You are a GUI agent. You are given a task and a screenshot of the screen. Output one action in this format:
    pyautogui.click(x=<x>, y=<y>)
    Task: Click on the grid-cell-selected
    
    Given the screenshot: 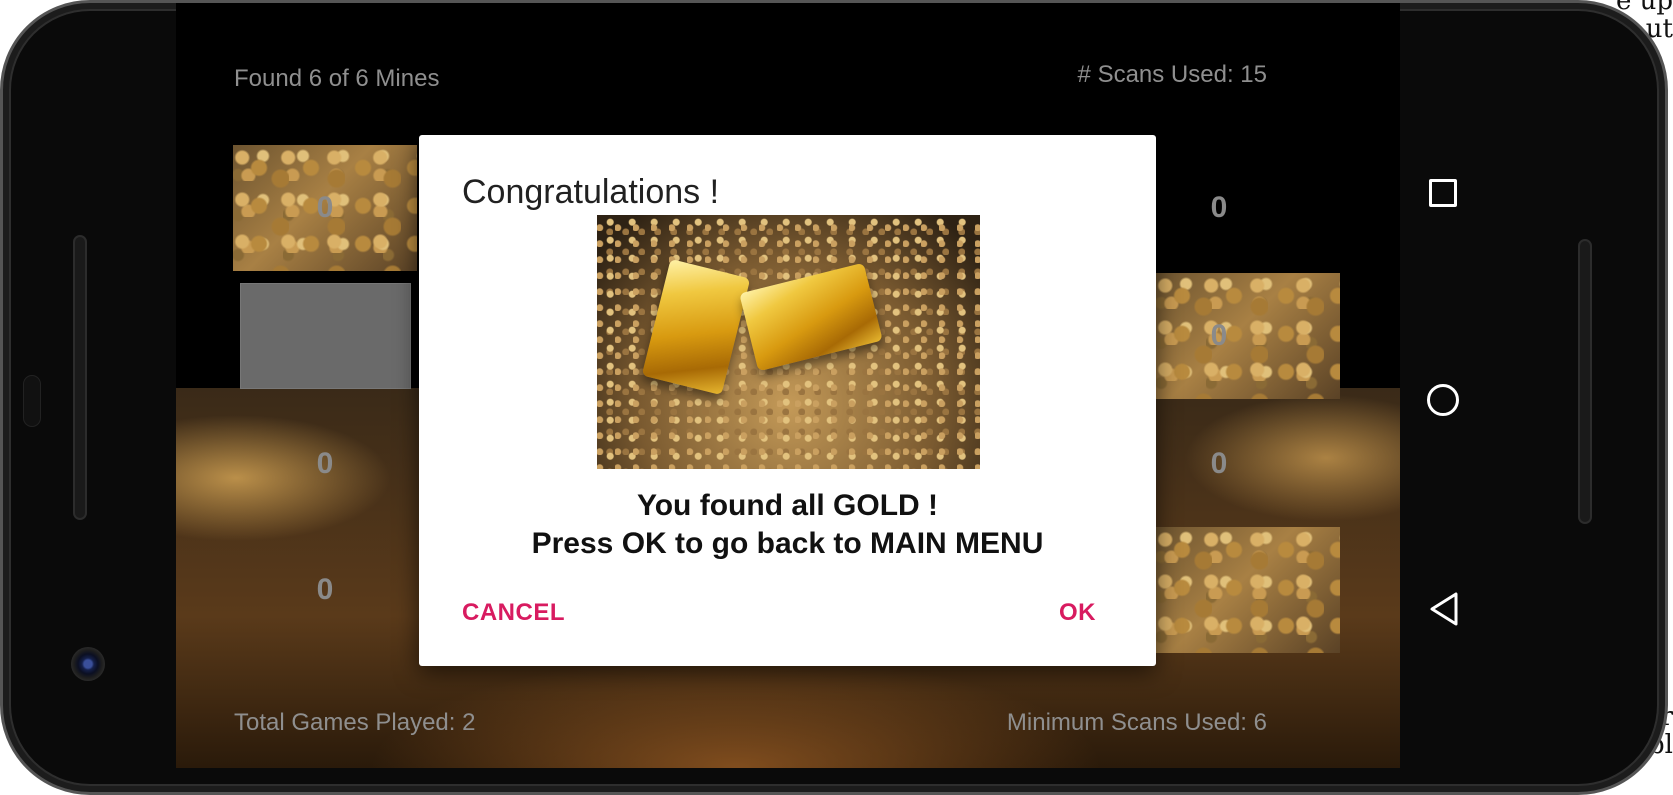 What is the action you would take?
    pyautogui.click(x=325, y=336)
    